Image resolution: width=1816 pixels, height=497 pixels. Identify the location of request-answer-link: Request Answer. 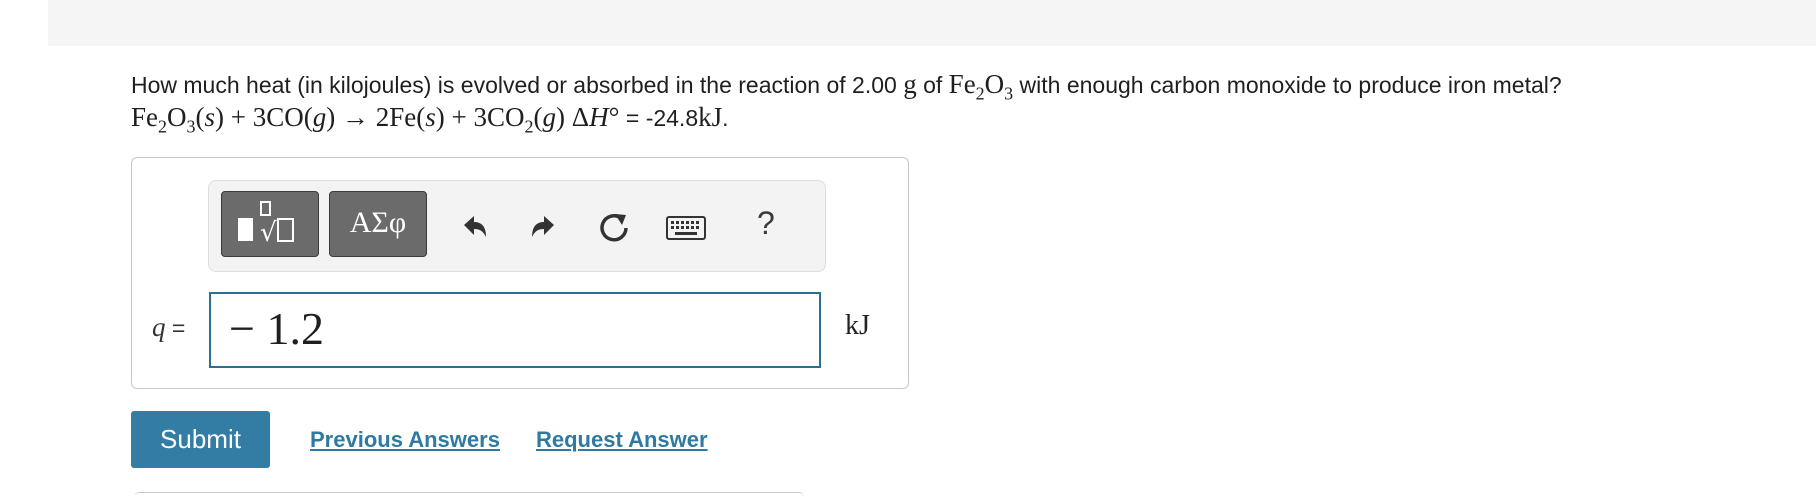
(622, 440).